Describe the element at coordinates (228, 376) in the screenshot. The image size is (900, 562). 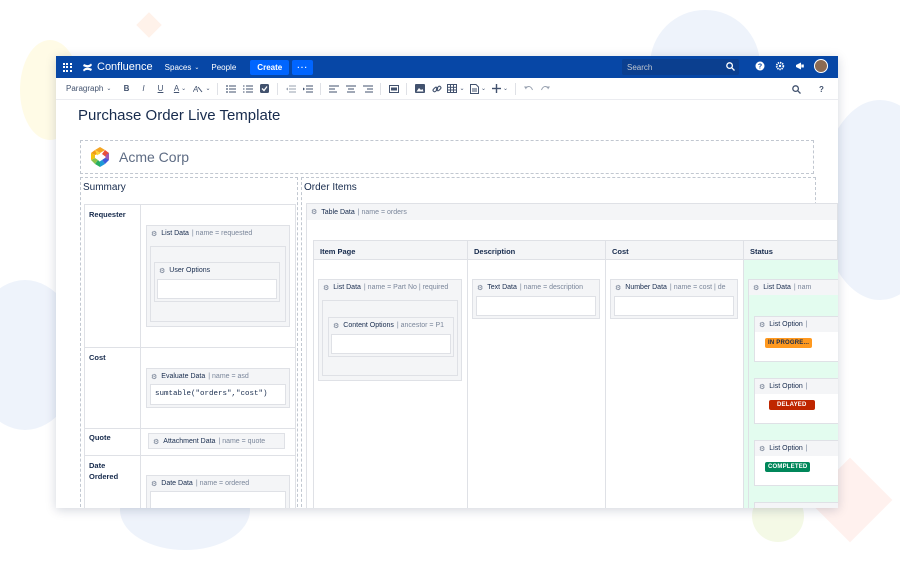
I see `macro-params: | name = asd` at that location.